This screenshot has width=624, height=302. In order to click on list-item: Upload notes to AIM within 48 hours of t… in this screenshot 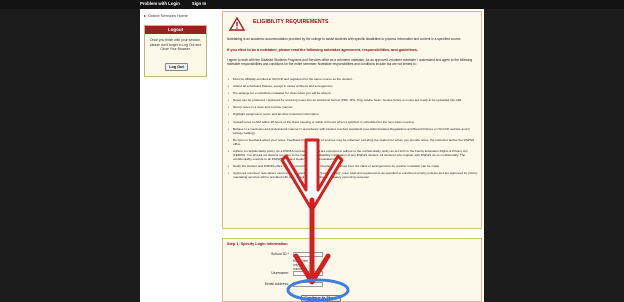, I will do `click(353, 122)`.